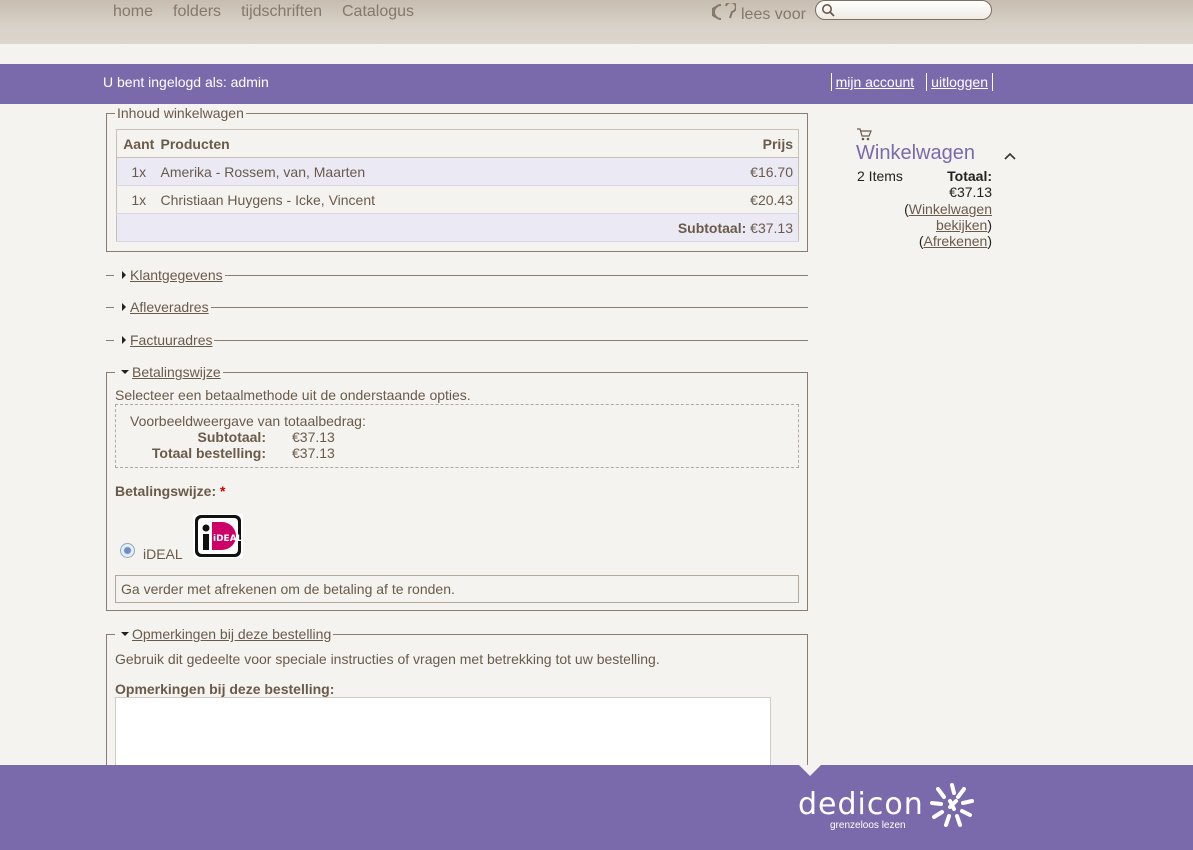 Image resolution: width=1193 pixels, height=850 pixels. I want to click on main-nav: home folders tijdschriften Catalogus, so click(263, 12).